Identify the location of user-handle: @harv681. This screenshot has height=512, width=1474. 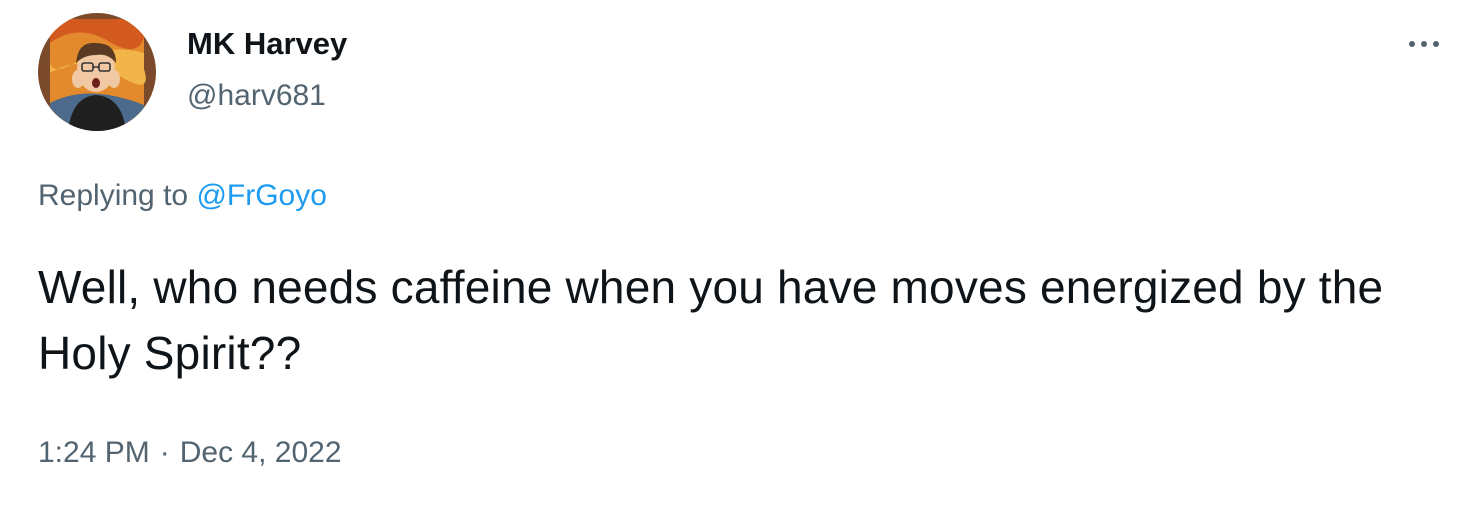
(267, 96).